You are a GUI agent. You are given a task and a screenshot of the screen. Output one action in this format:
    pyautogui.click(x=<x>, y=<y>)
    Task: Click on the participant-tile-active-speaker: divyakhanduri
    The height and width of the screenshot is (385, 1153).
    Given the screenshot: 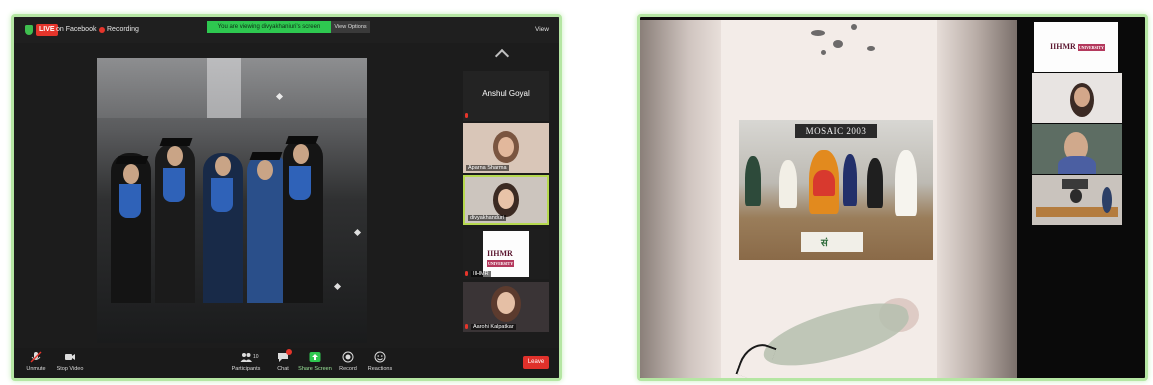 What is the action you would take?
    pyautogui.click(x=506, y=200)
    